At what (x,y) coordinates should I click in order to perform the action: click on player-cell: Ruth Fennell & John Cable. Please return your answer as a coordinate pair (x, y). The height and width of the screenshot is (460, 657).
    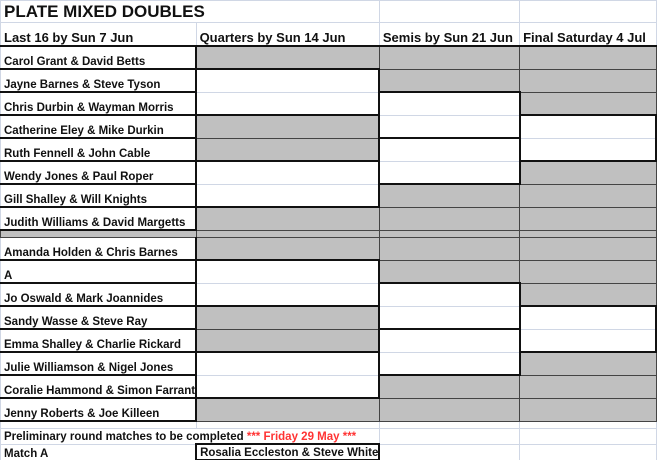
    Looking at the image, I should click on (99, 149).